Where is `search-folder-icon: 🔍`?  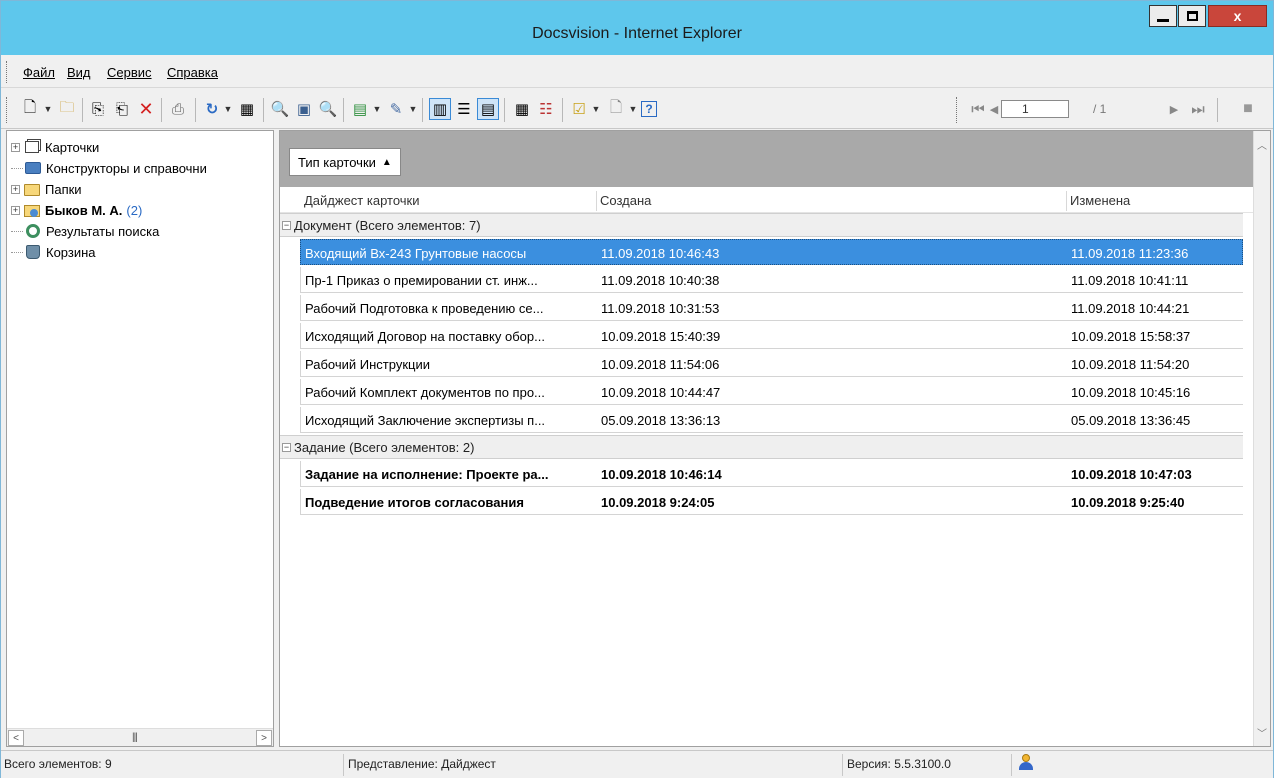 search-folder-icon: 🔍 is located at coordinates (328, 109).